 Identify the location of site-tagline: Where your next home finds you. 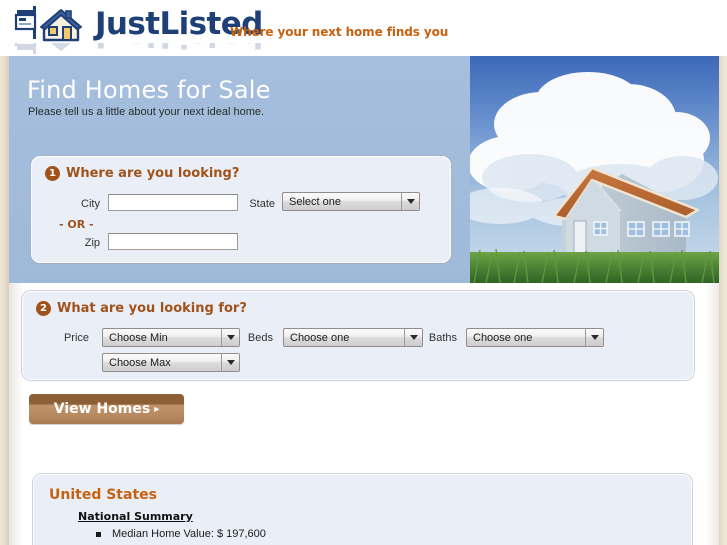
(339, 32).